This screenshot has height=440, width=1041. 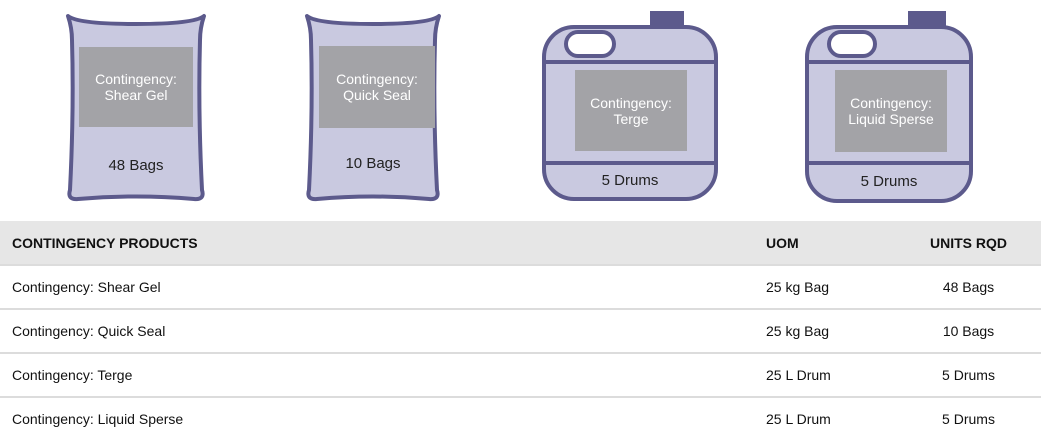 I want to click on table-header-row: CONTINGENCY PRODUCTS UOM UNITS RQD, so click(x=520, y=243).